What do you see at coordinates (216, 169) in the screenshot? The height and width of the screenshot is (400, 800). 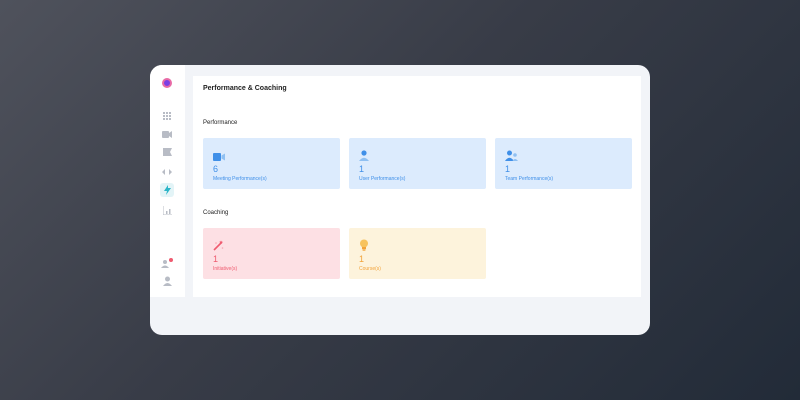 I see `card-count: 6` at bounding box center [216, 169].